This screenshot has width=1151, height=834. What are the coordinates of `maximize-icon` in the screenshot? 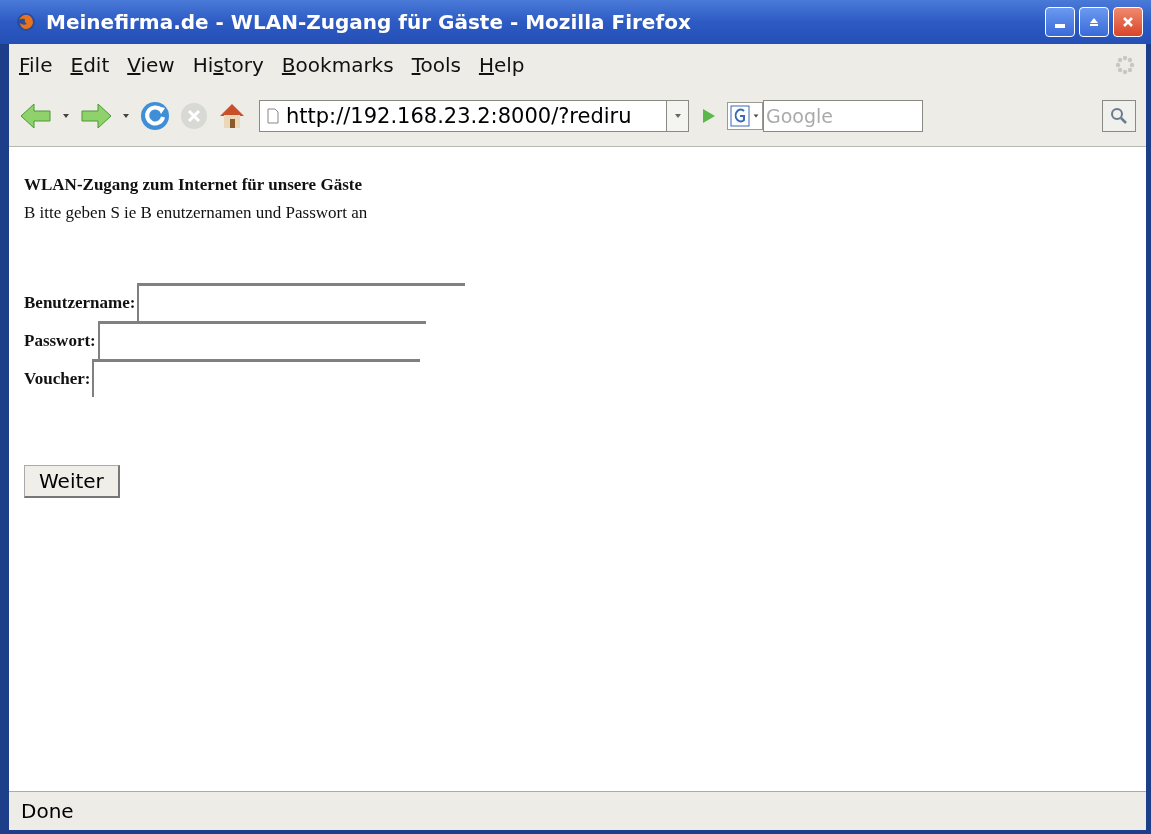 It's located at (1094, 22).